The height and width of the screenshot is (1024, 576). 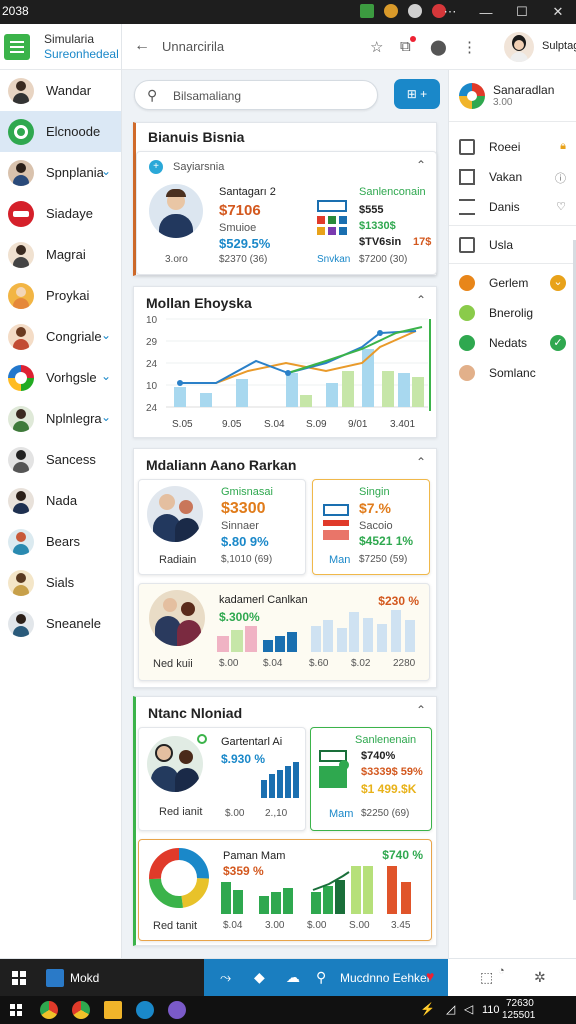 What do you see at coordinates (173, 664) in the screenshot?
I see `card-footer: Ned kuii` at bounding box center [173, 664].